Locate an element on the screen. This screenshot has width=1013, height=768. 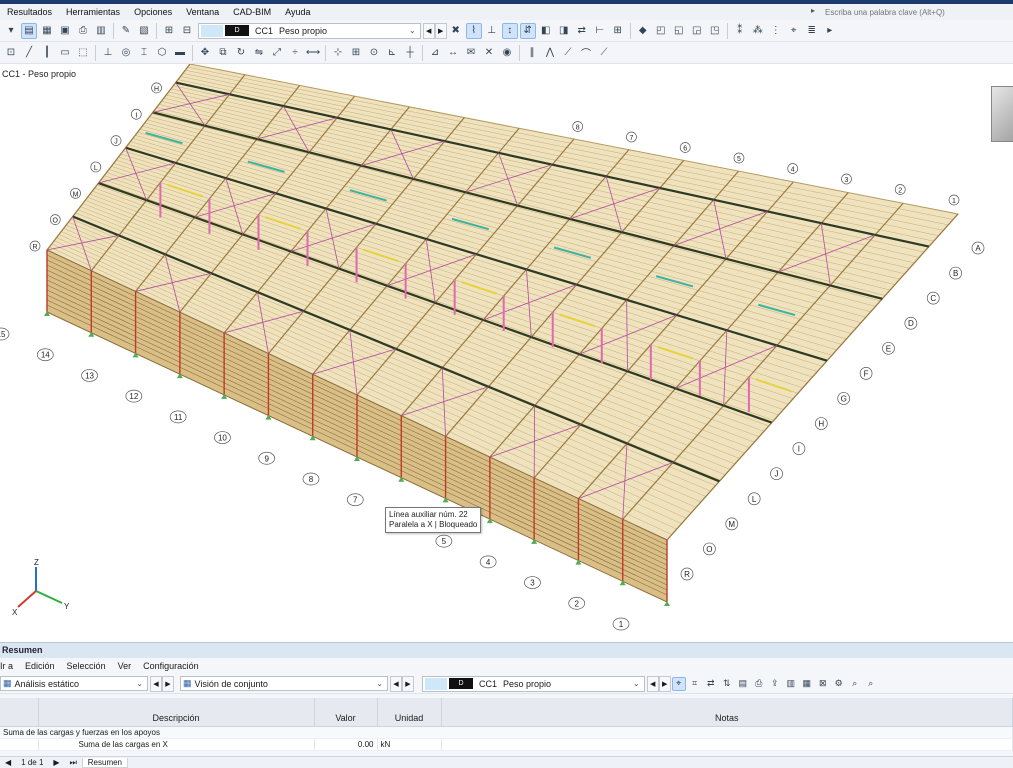
top-view-icon: ◳ is located at coordinates (715, 31).